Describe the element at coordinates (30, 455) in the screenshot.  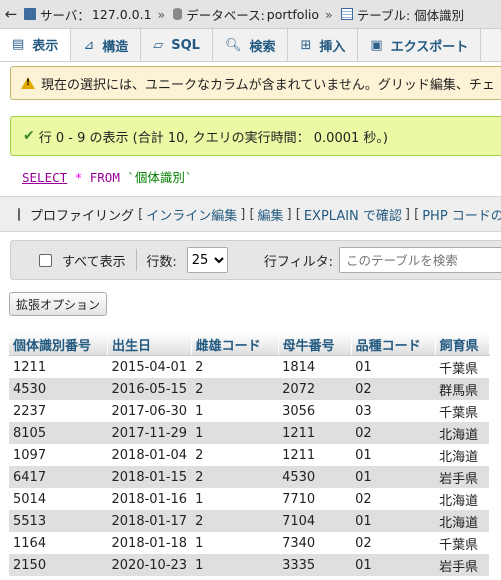
I see `table-cell: 1097` at that location.